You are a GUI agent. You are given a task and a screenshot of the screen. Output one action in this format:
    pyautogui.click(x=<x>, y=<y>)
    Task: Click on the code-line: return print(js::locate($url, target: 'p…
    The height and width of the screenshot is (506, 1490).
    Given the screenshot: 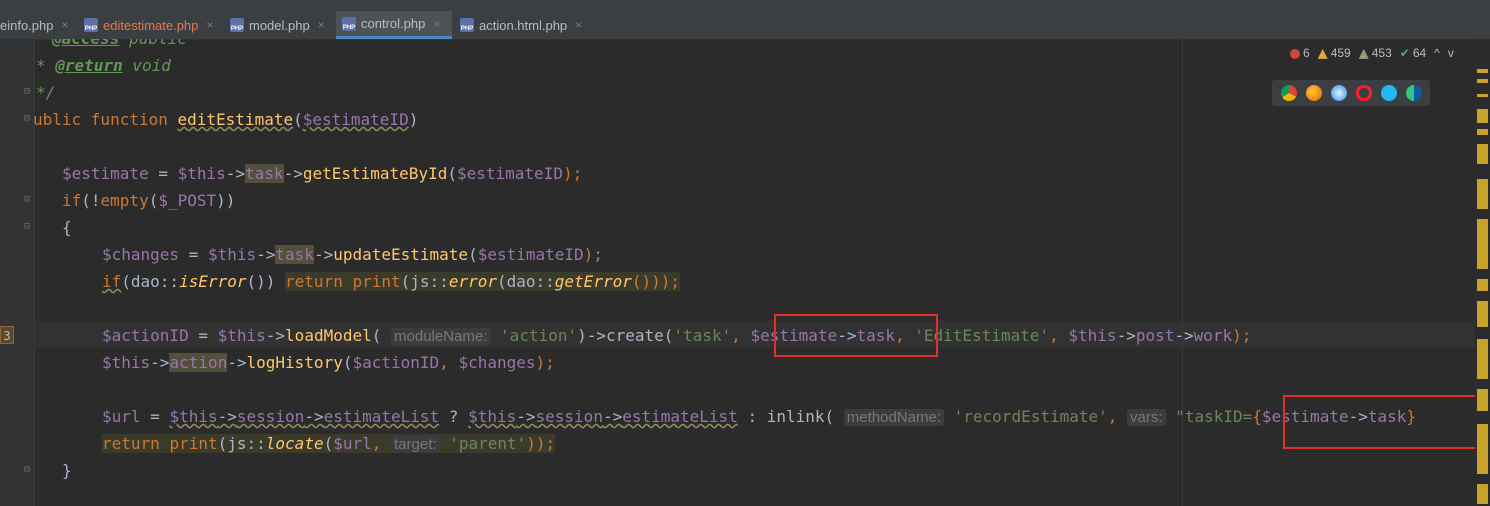 What is the action you would take?
    pyautogui.click(x=329, y=443)
    